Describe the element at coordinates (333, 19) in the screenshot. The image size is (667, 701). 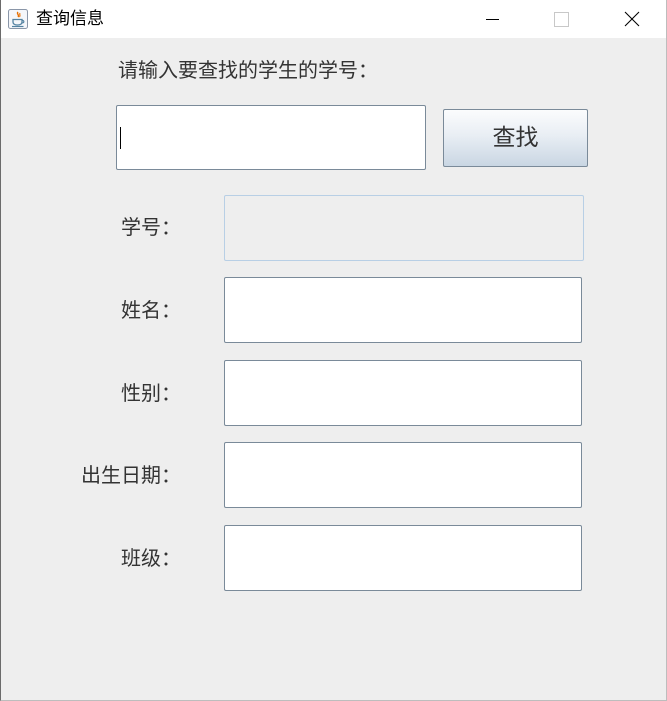
I see `title-bar: 查询信息` at that location.